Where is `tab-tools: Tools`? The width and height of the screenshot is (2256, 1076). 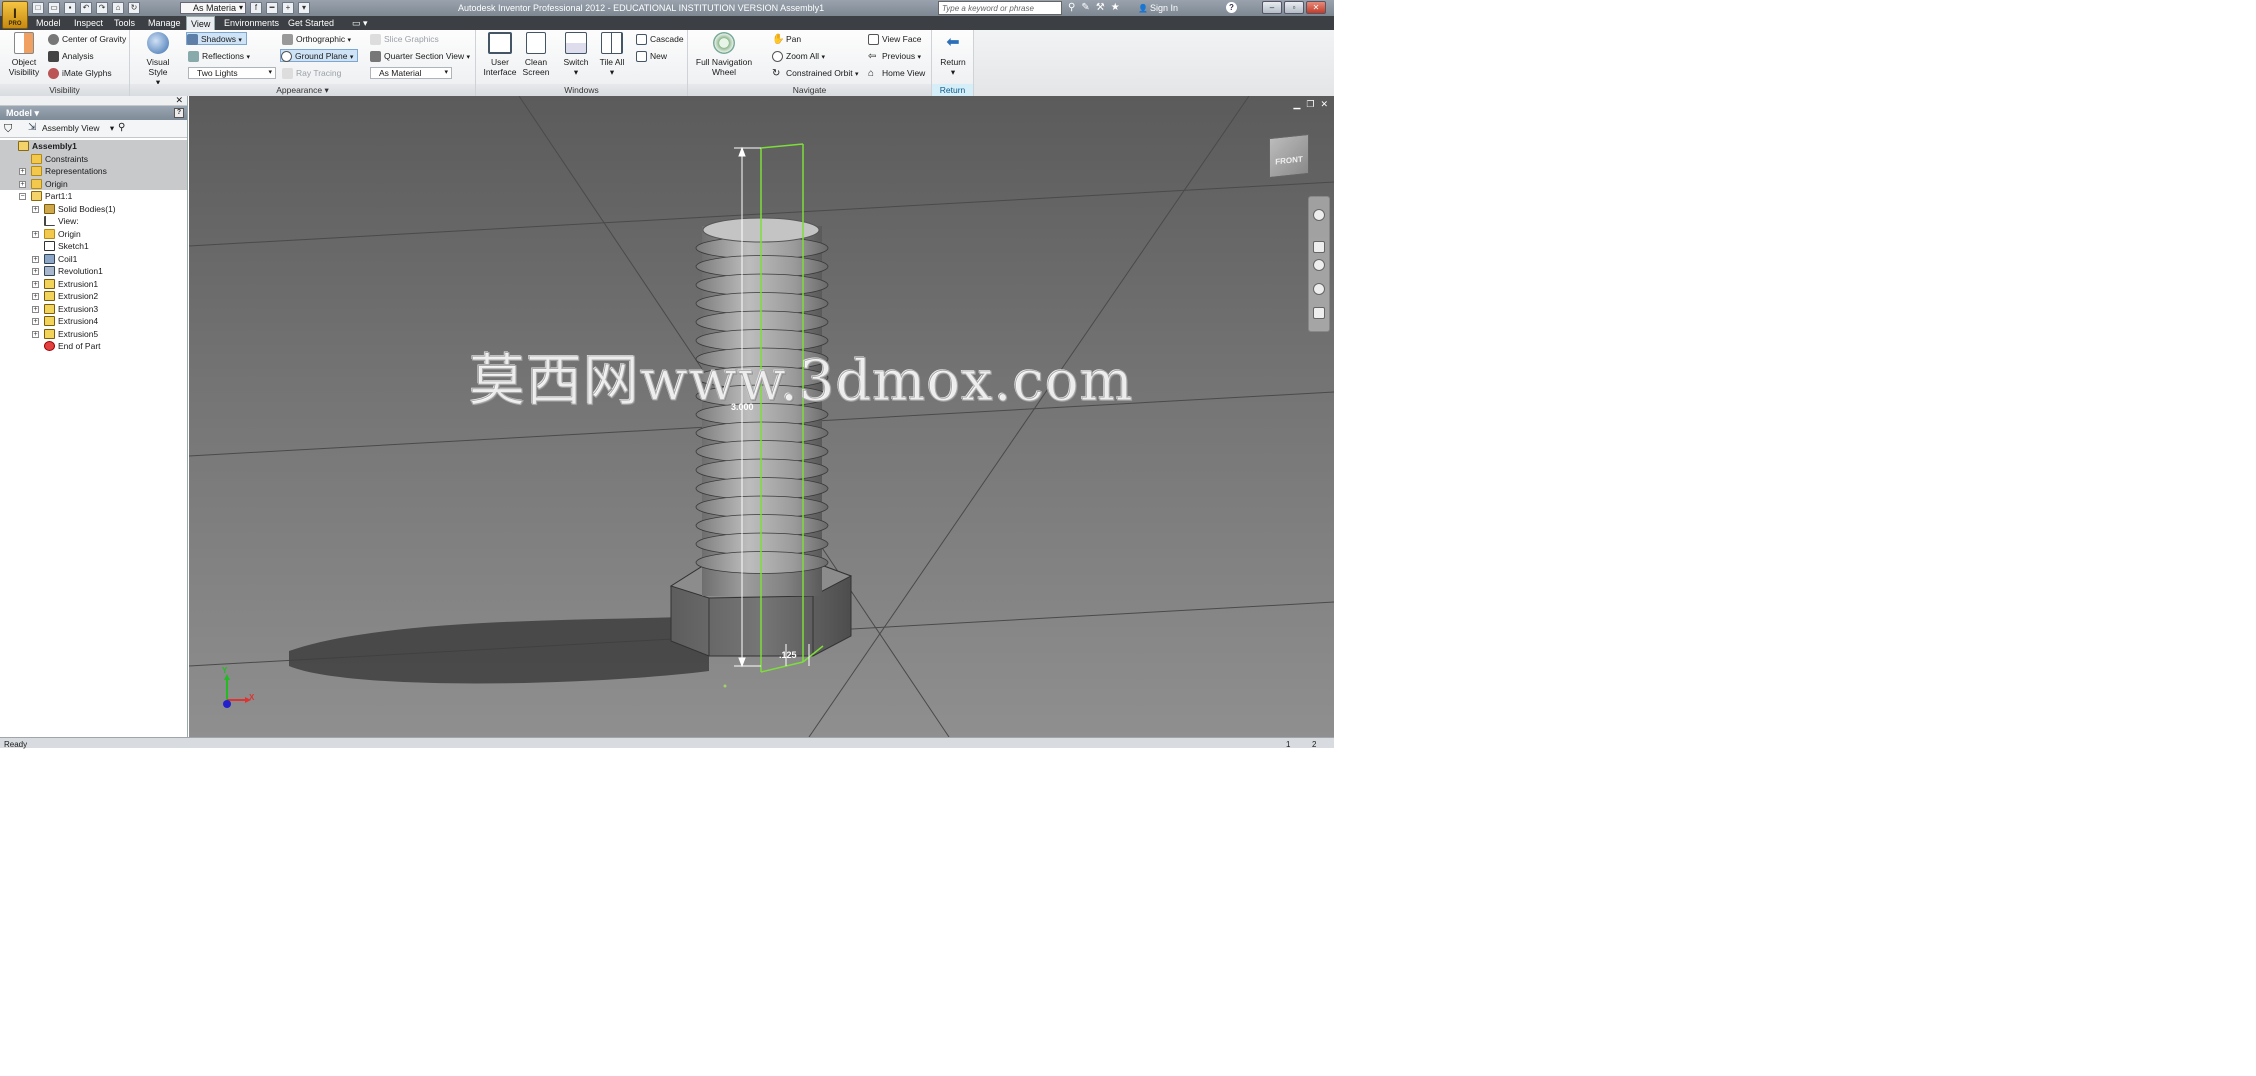 tab-tools: Tools is located at coordinates (124, 23).